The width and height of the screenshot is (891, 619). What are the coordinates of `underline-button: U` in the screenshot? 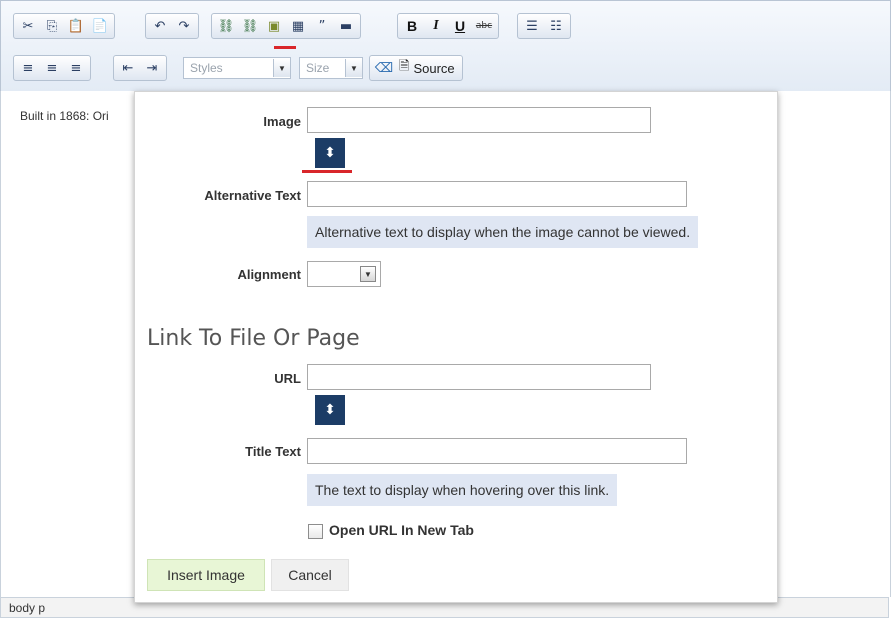 It's located at (460, 26).